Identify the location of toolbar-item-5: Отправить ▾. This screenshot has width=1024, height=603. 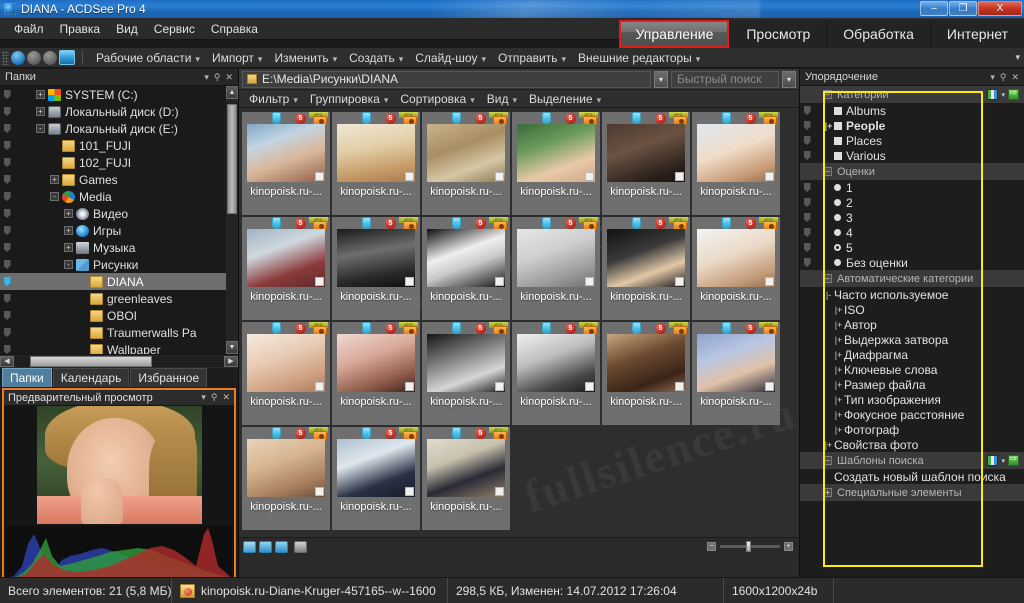
(532, 58).